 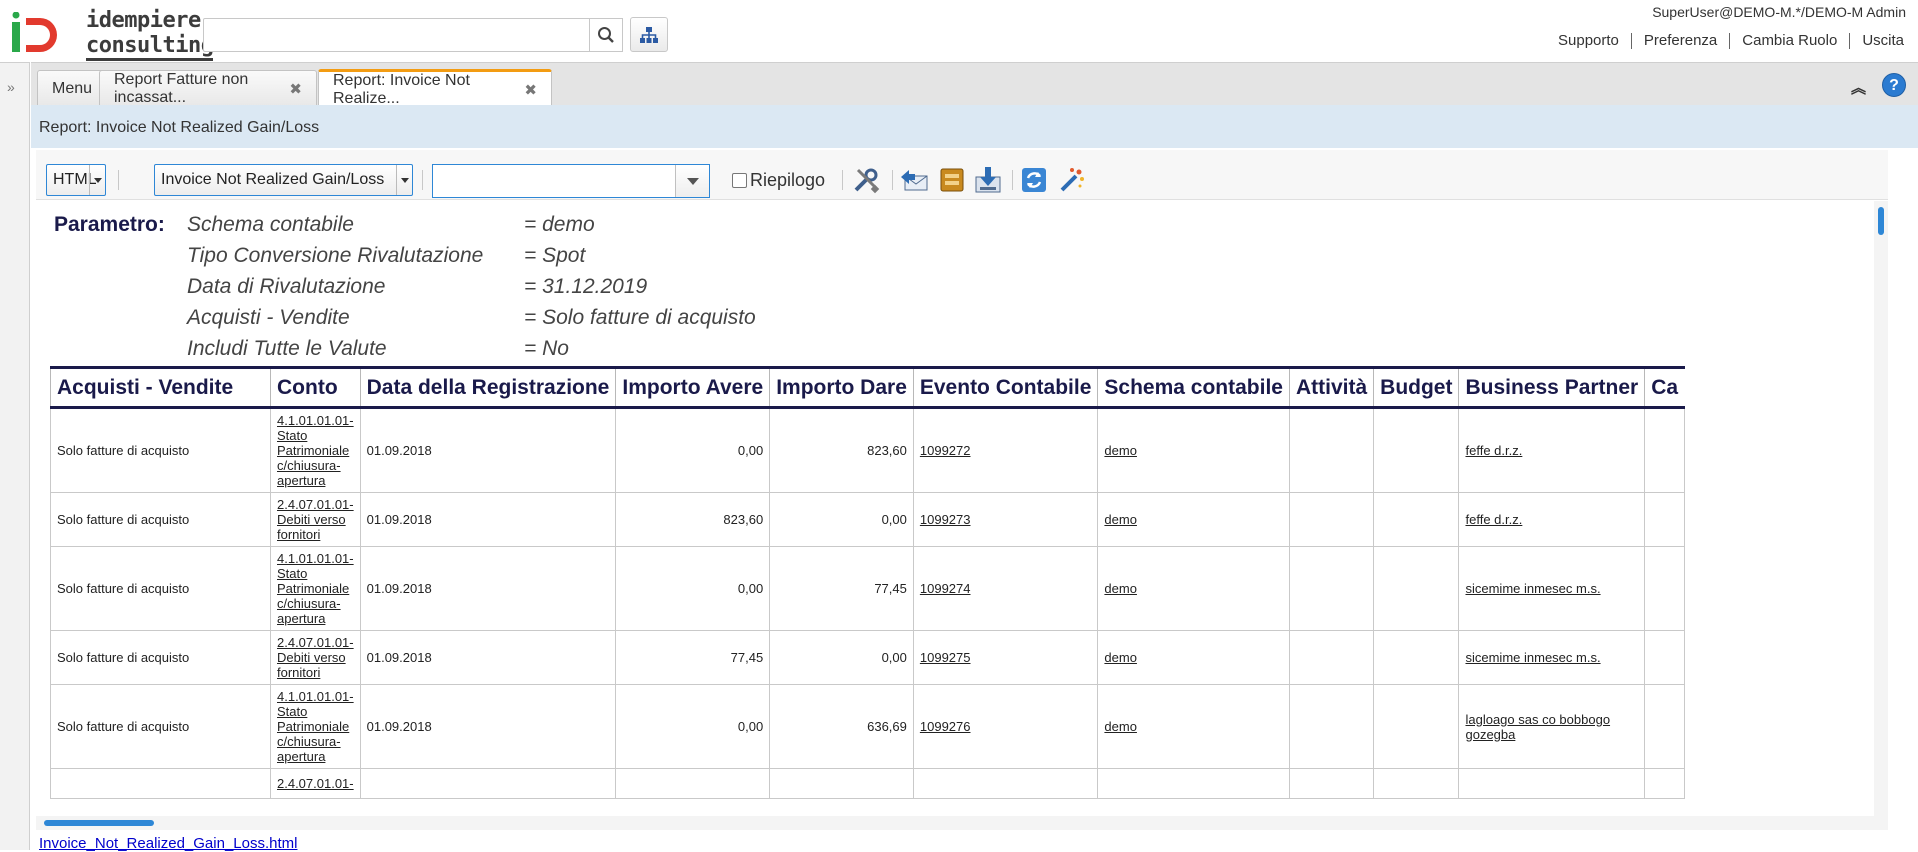 I want to click on collapse-header-icon: ︽, so click(x=1858, y=87).